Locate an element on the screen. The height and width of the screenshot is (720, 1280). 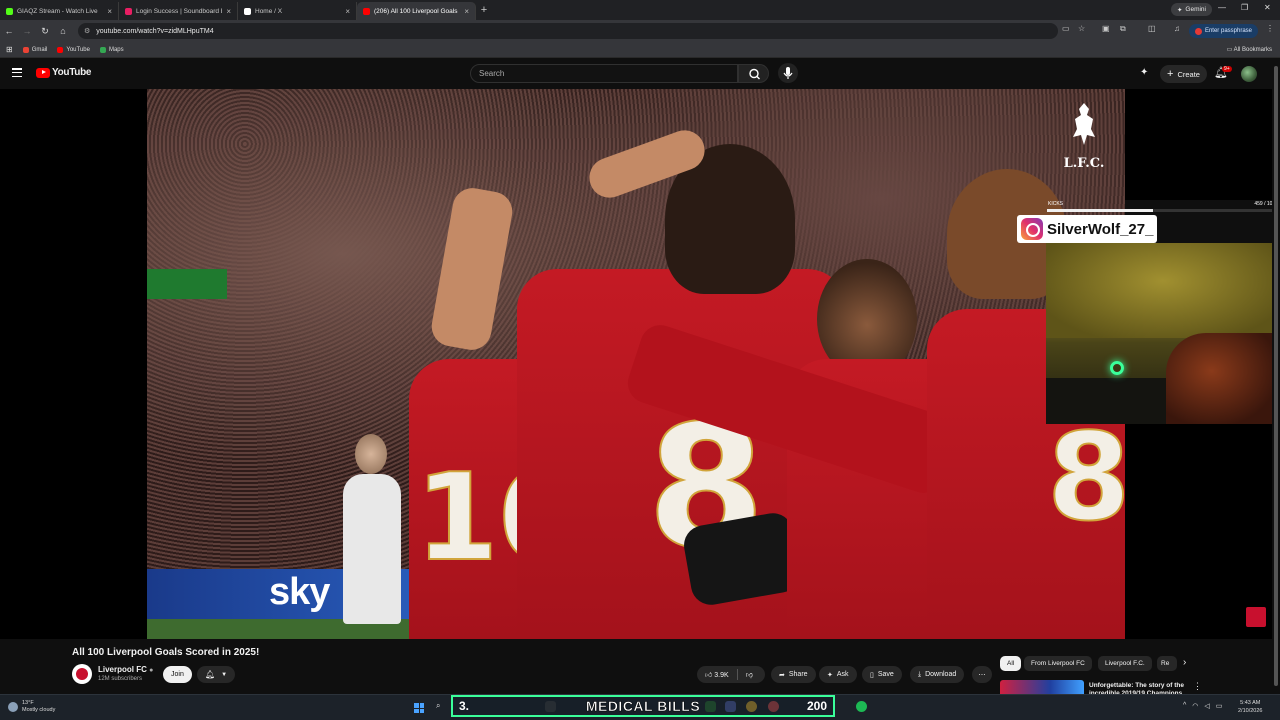
windows-start-icon is located at coordinates (419, 708).